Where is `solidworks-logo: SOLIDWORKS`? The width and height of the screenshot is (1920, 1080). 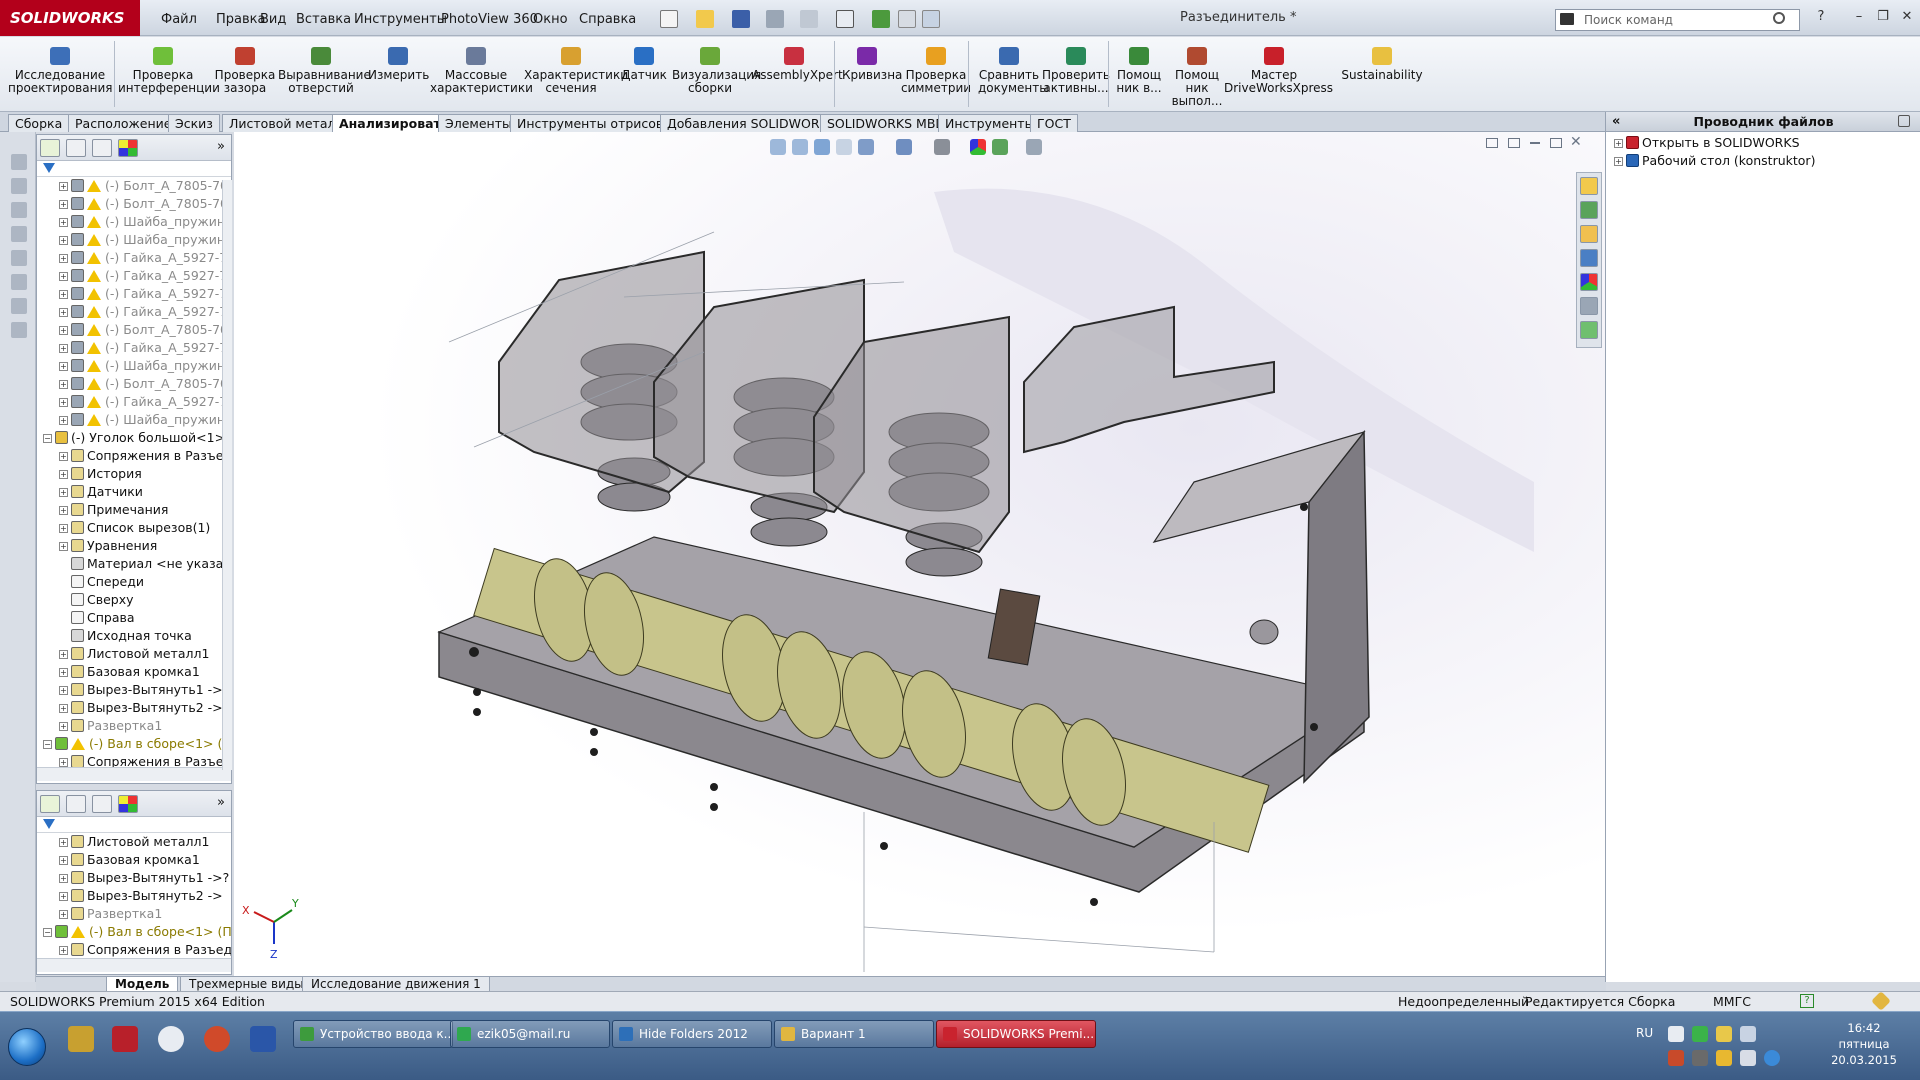 solidworks-logo: SOLIDWORKS is located at coordinates (70, 18).